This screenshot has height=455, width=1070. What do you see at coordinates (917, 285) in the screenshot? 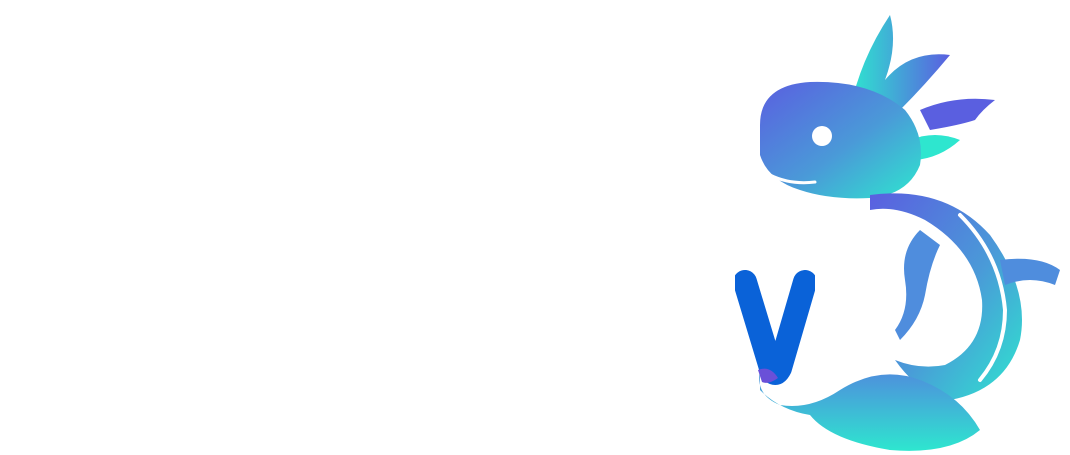
I see `front-leg` at bounding box center [917, 285].